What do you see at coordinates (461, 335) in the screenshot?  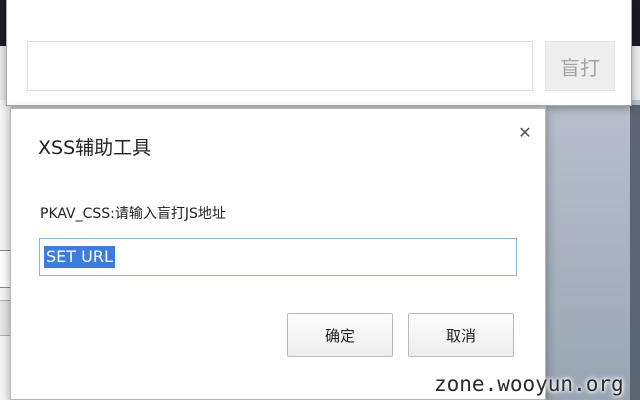 I see `cancel-button: 取消` at bounding box center [461, 335].